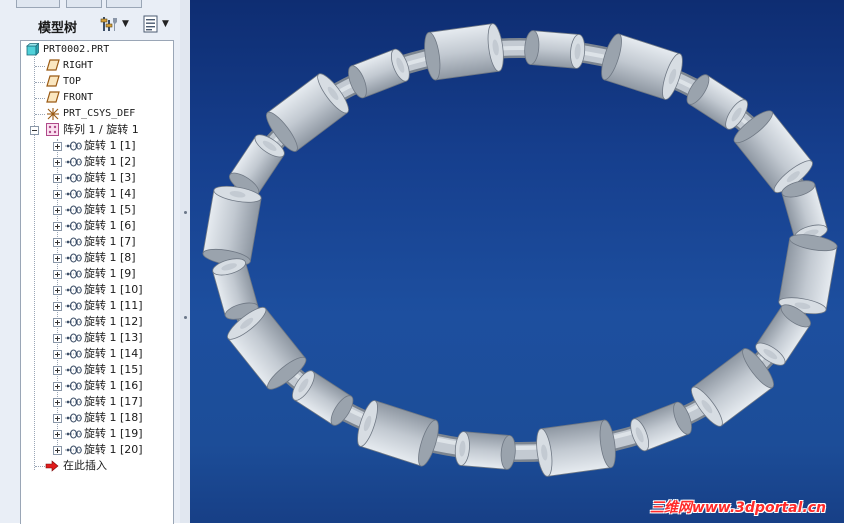  I want to click on tree-item-revolve: 旋转 1 [7], so click(96, 242).